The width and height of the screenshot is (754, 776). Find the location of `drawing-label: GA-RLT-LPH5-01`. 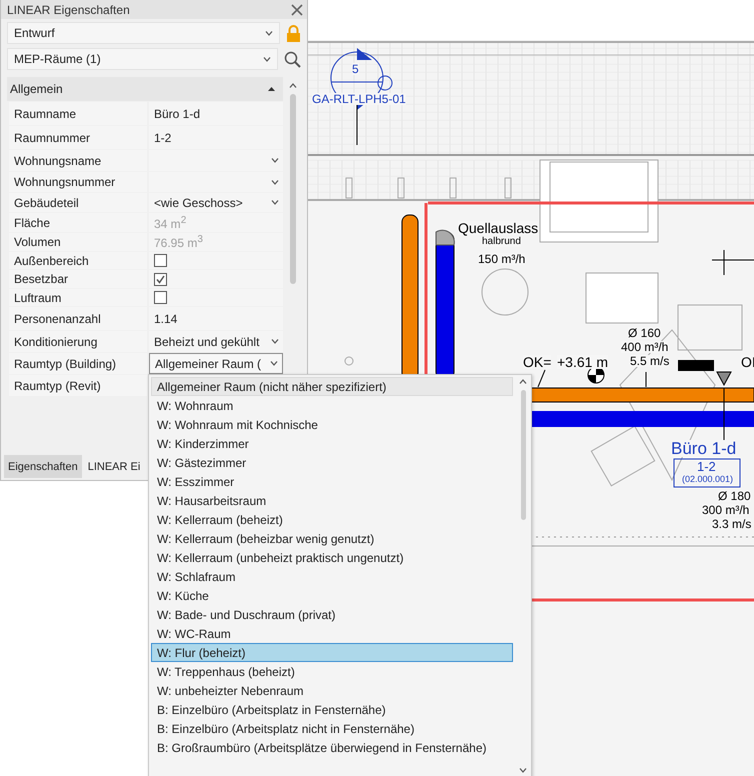

drawing-label: GA-RLT-LPH5-01 is located at coordinates (359, 99).